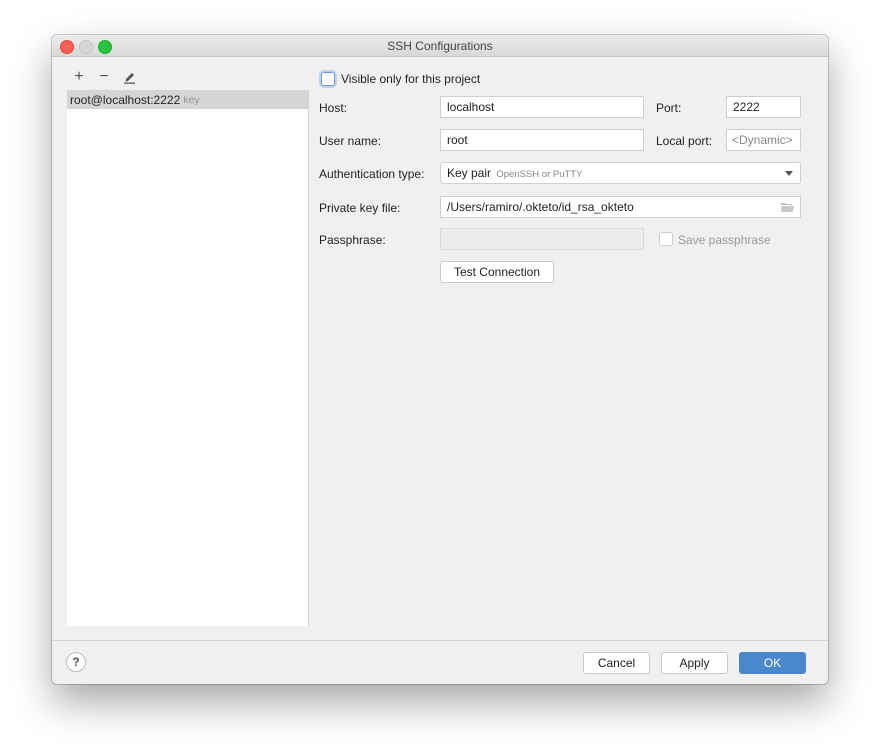 The width and height of the screenshot is (880, 753). I want to click on auth-type-select: Key pair OpenSSH or PuTTY, so click(620, 173).